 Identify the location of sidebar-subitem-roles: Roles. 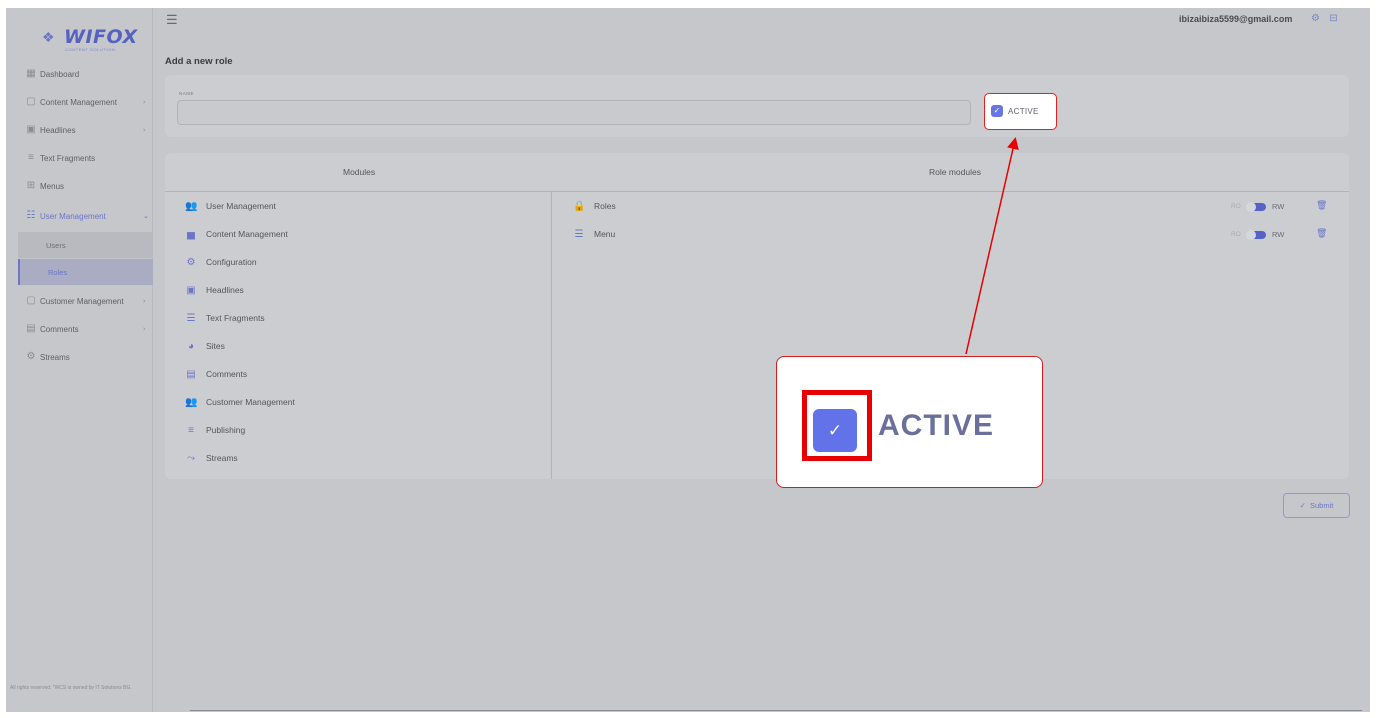
(85, 272).